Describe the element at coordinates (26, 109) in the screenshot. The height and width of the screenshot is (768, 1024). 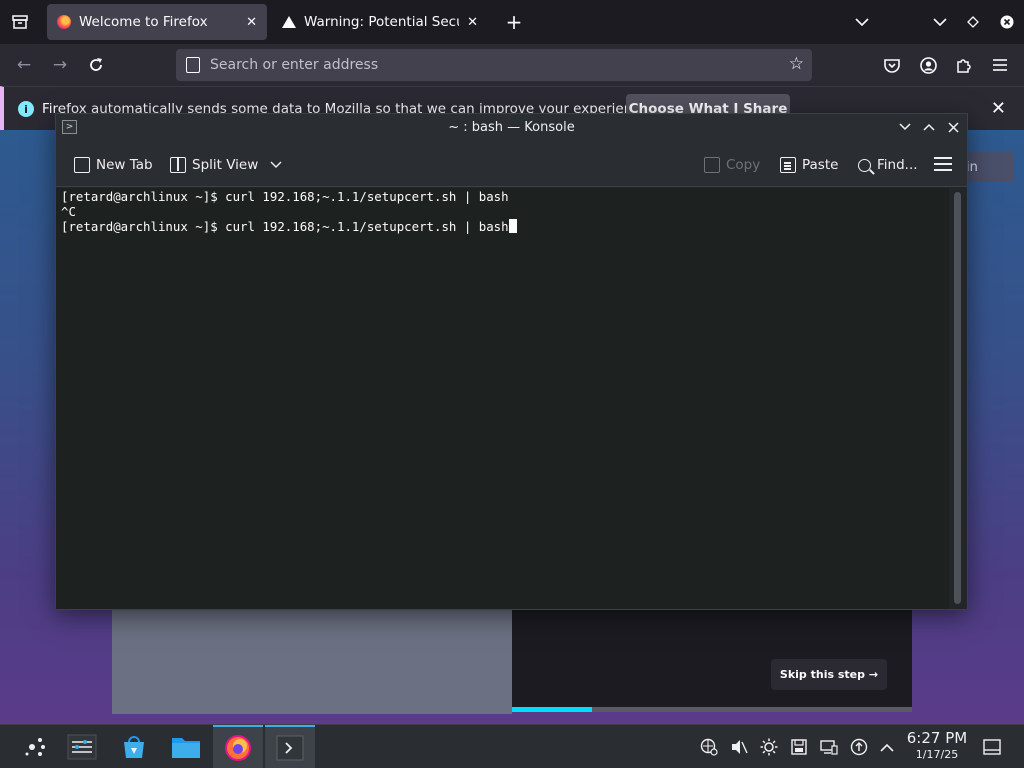
I see `info-icon: i` at that location.